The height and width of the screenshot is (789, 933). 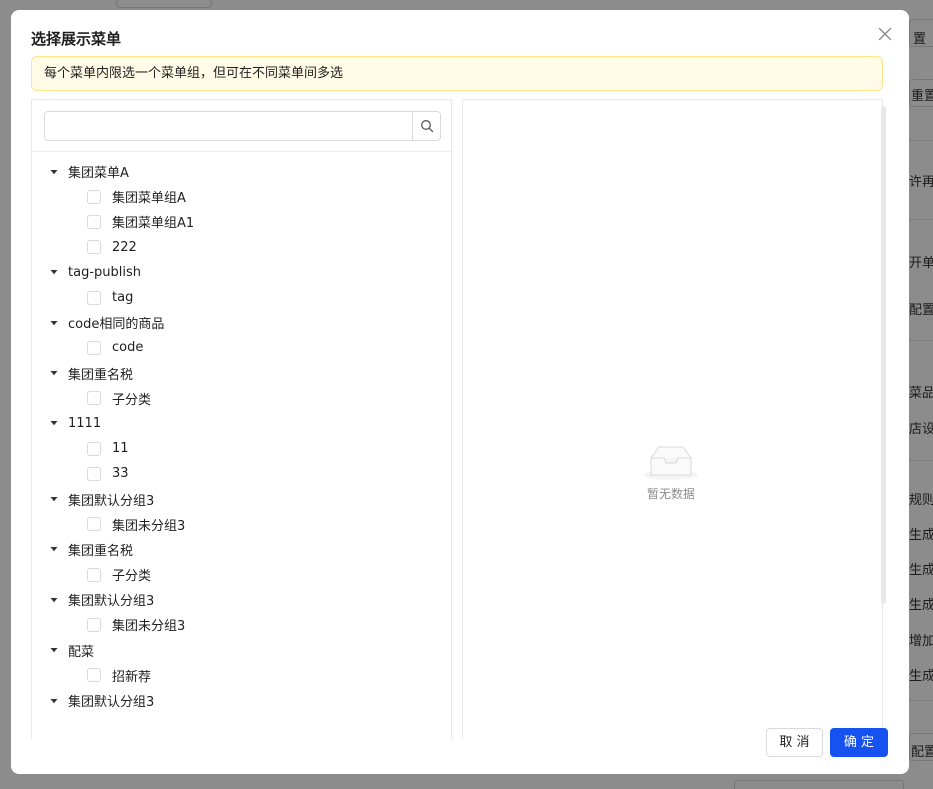 What do you see at coordinates (241, 297) in the screenshot?
I see `tree-leaf: tag` at bounding box center [241, 297].